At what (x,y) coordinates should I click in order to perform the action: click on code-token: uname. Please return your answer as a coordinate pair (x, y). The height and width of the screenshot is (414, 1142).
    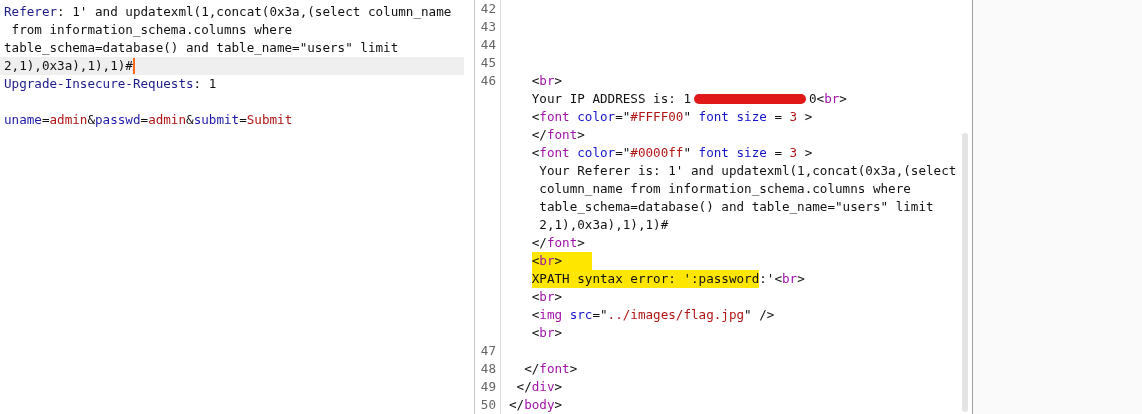
    Looking at the image, I should click on (23, 120).